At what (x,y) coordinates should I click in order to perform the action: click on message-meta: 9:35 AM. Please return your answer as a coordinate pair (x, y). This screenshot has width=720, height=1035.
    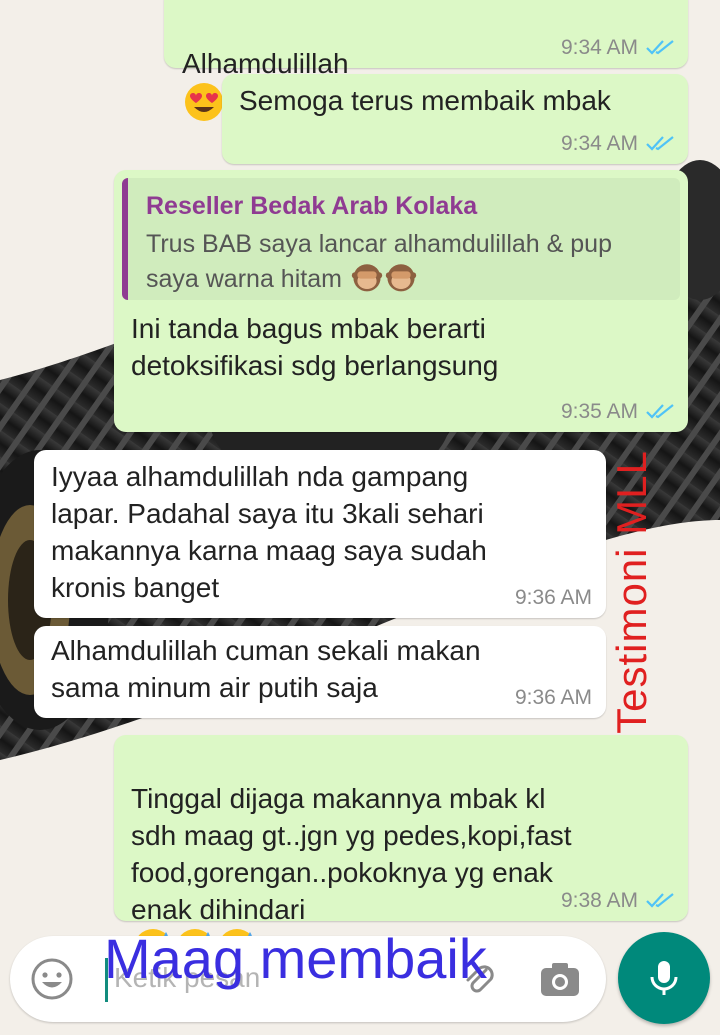
    Looking at the image, I should click on (617, 412).